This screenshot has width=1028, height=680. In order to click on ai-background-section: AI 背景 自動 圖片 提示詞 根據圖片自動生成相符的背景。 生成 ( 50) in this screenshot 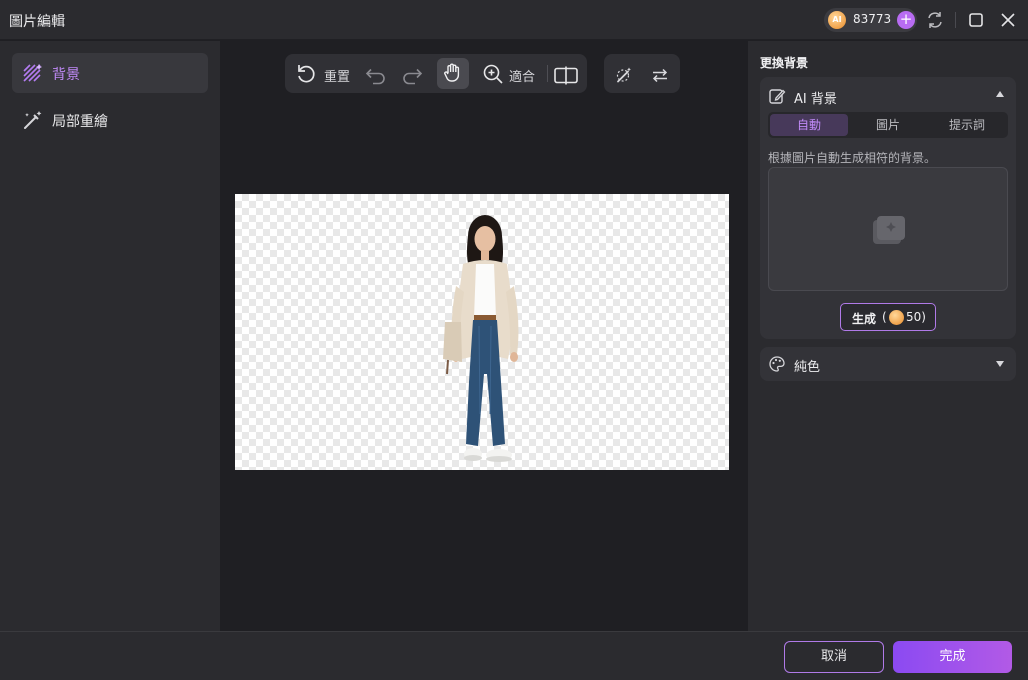, I will do `click(888, 208)`.